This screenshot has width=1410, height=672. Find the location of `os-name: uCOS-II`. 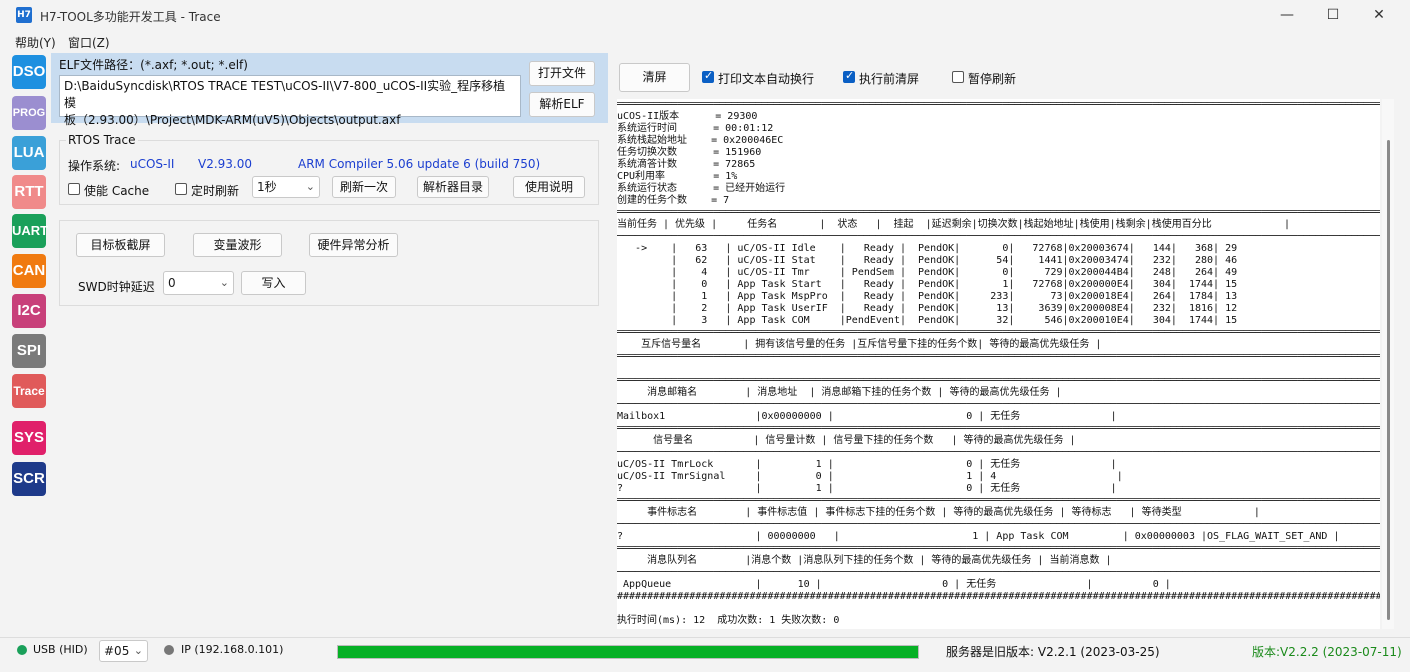

os-name: uCOS-II is located at coordinates (152, 164).